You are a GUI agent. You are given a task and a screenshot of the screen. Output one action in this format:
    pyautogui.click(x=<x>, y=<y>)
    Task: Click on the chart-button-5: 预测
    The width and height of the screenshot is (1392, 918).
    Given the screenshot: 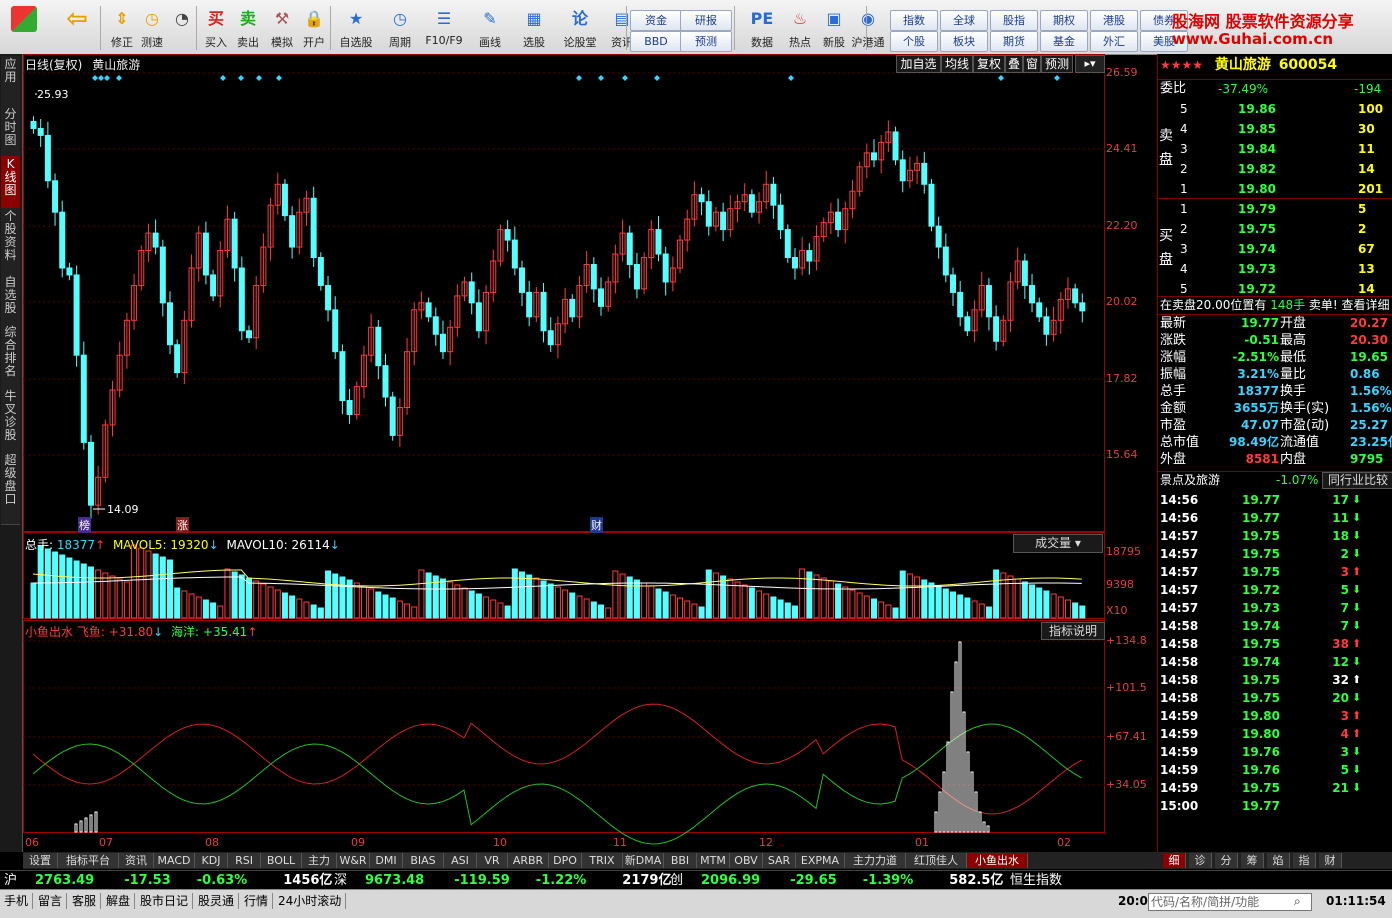 What is the action you would take?
    pyautogui.click(x=1057, y=64)
    